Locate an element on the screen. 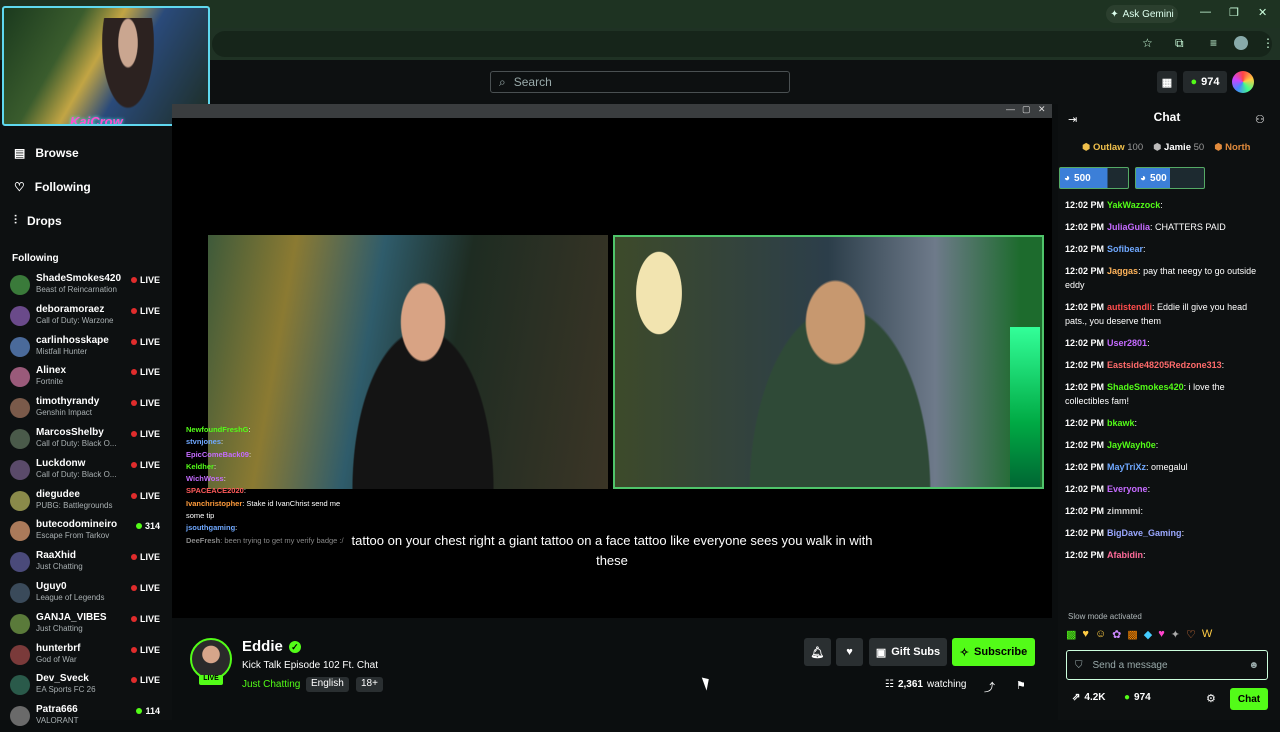 The width and height of the screenshot is (1280, 732). sidebar-channel: diegudee PUBG: Battlegrounds LIVE is located at coordinates (85, 502).